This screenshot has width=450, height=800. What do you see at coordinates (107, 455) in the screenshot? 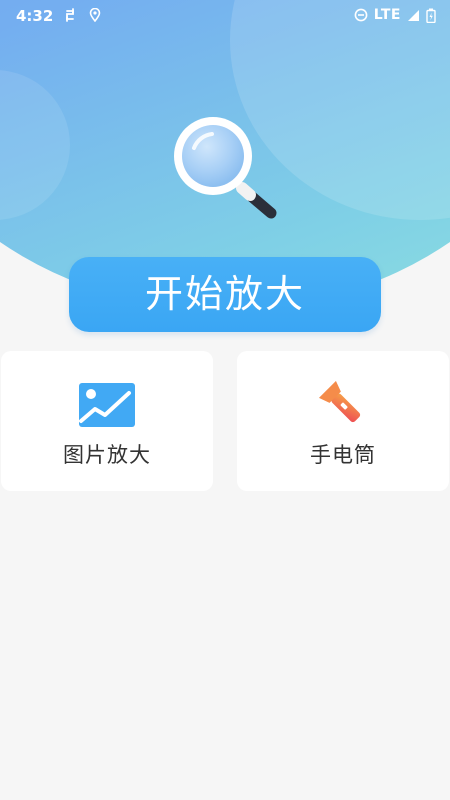
I see `image-zoom-label: 图片放大` at bounding box center [107, 455].